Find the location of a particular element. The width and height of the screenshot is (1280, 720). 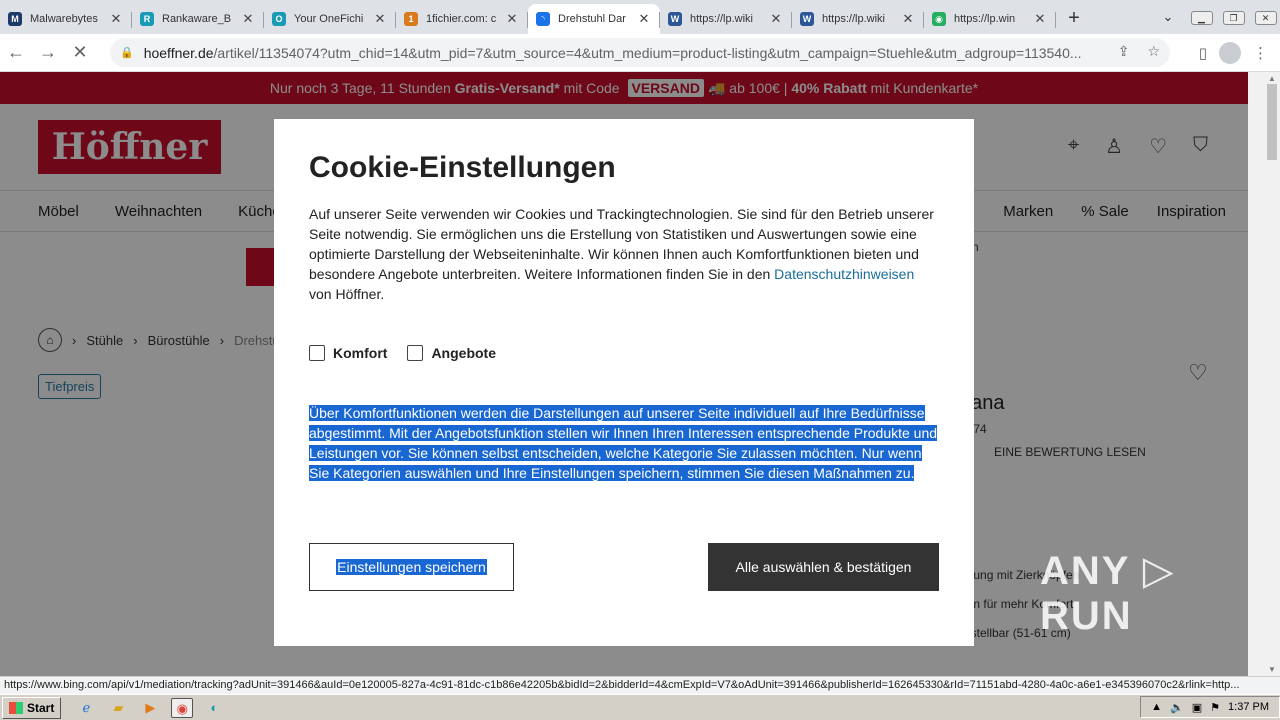

browser-tab: M Malwarebytes ✕ is located at coordinates (66, 19).